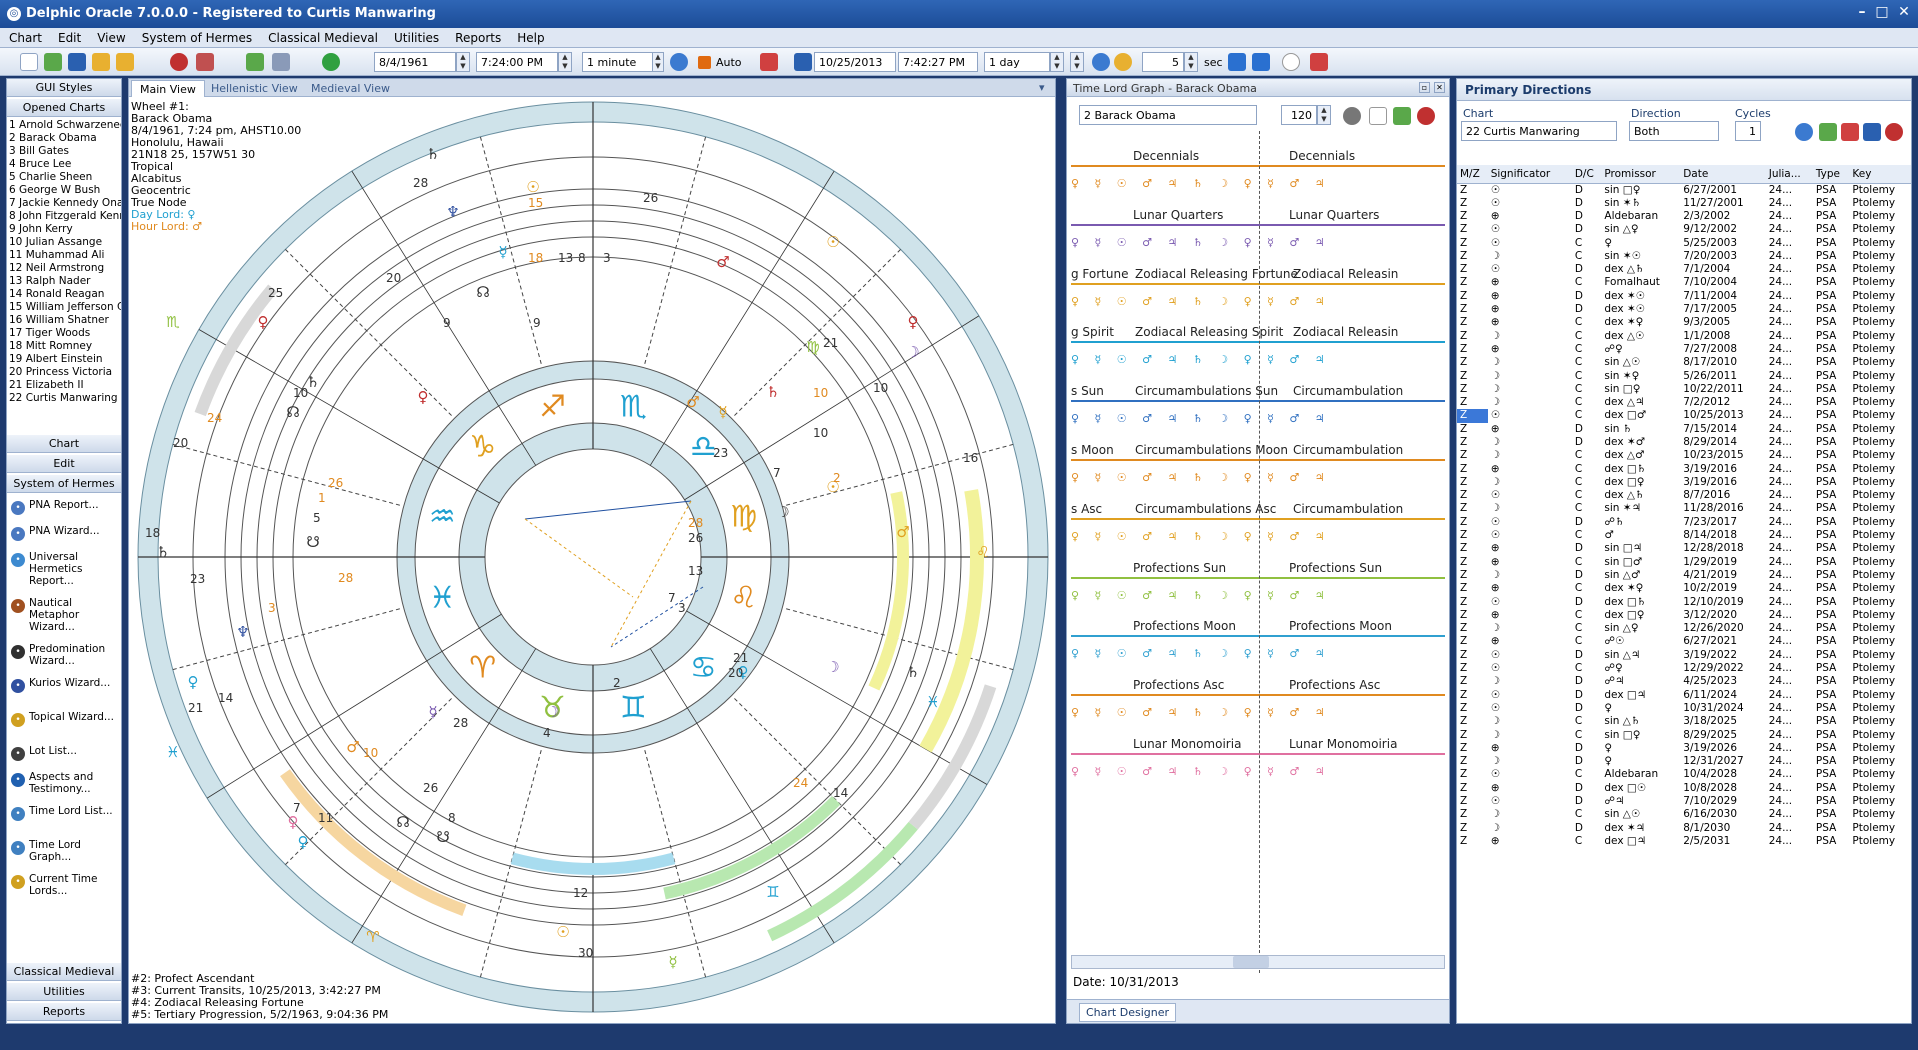  What do you see at coordinates (68, 36) in the screenshot?
I see `menu-edit: Edit` at bounding box center [68, 36].